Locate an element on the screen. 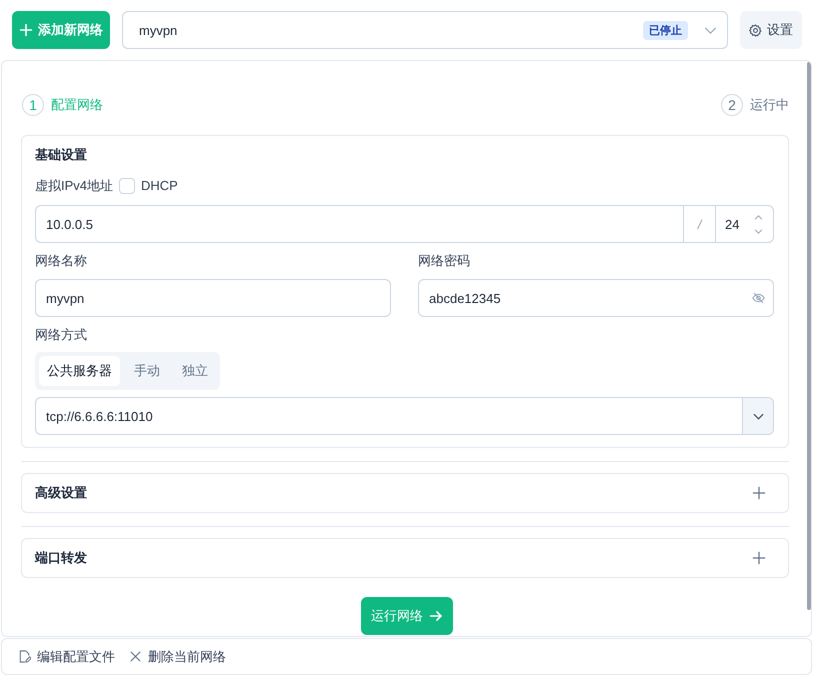 The width and height of the screenshot is (814, 676). scrollbar-thumb is located at coordinates (809, 336).